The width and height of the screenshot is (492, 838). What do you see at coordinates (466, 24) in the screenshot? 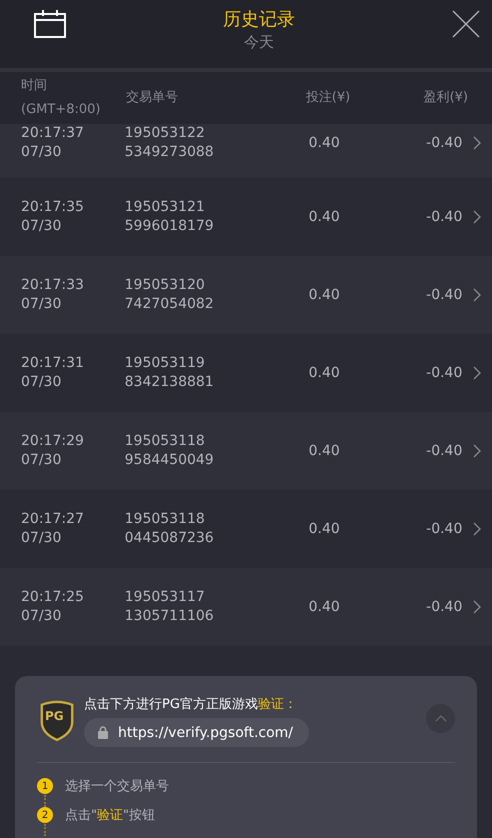
I see `close-icon` at bounding box center [466, 24].